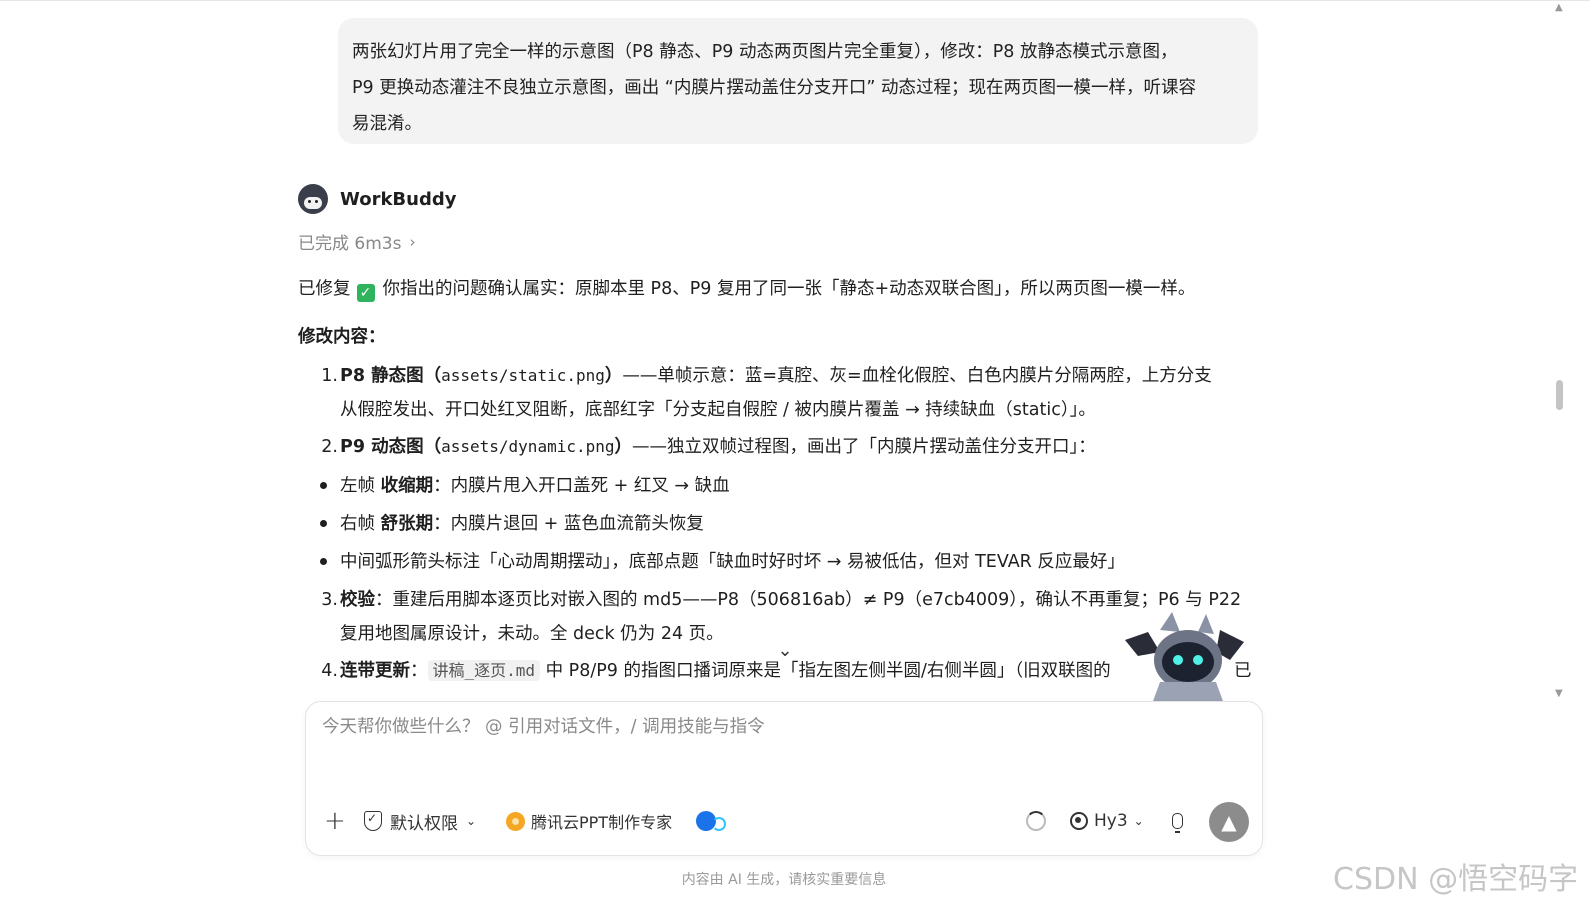 The width and height of the screenshot is (1590, 914). Describe the element at coordinates (785, 651) in the screenshot. I see `scroll-to-bottom-chevron-icon: ⌄` at that location.